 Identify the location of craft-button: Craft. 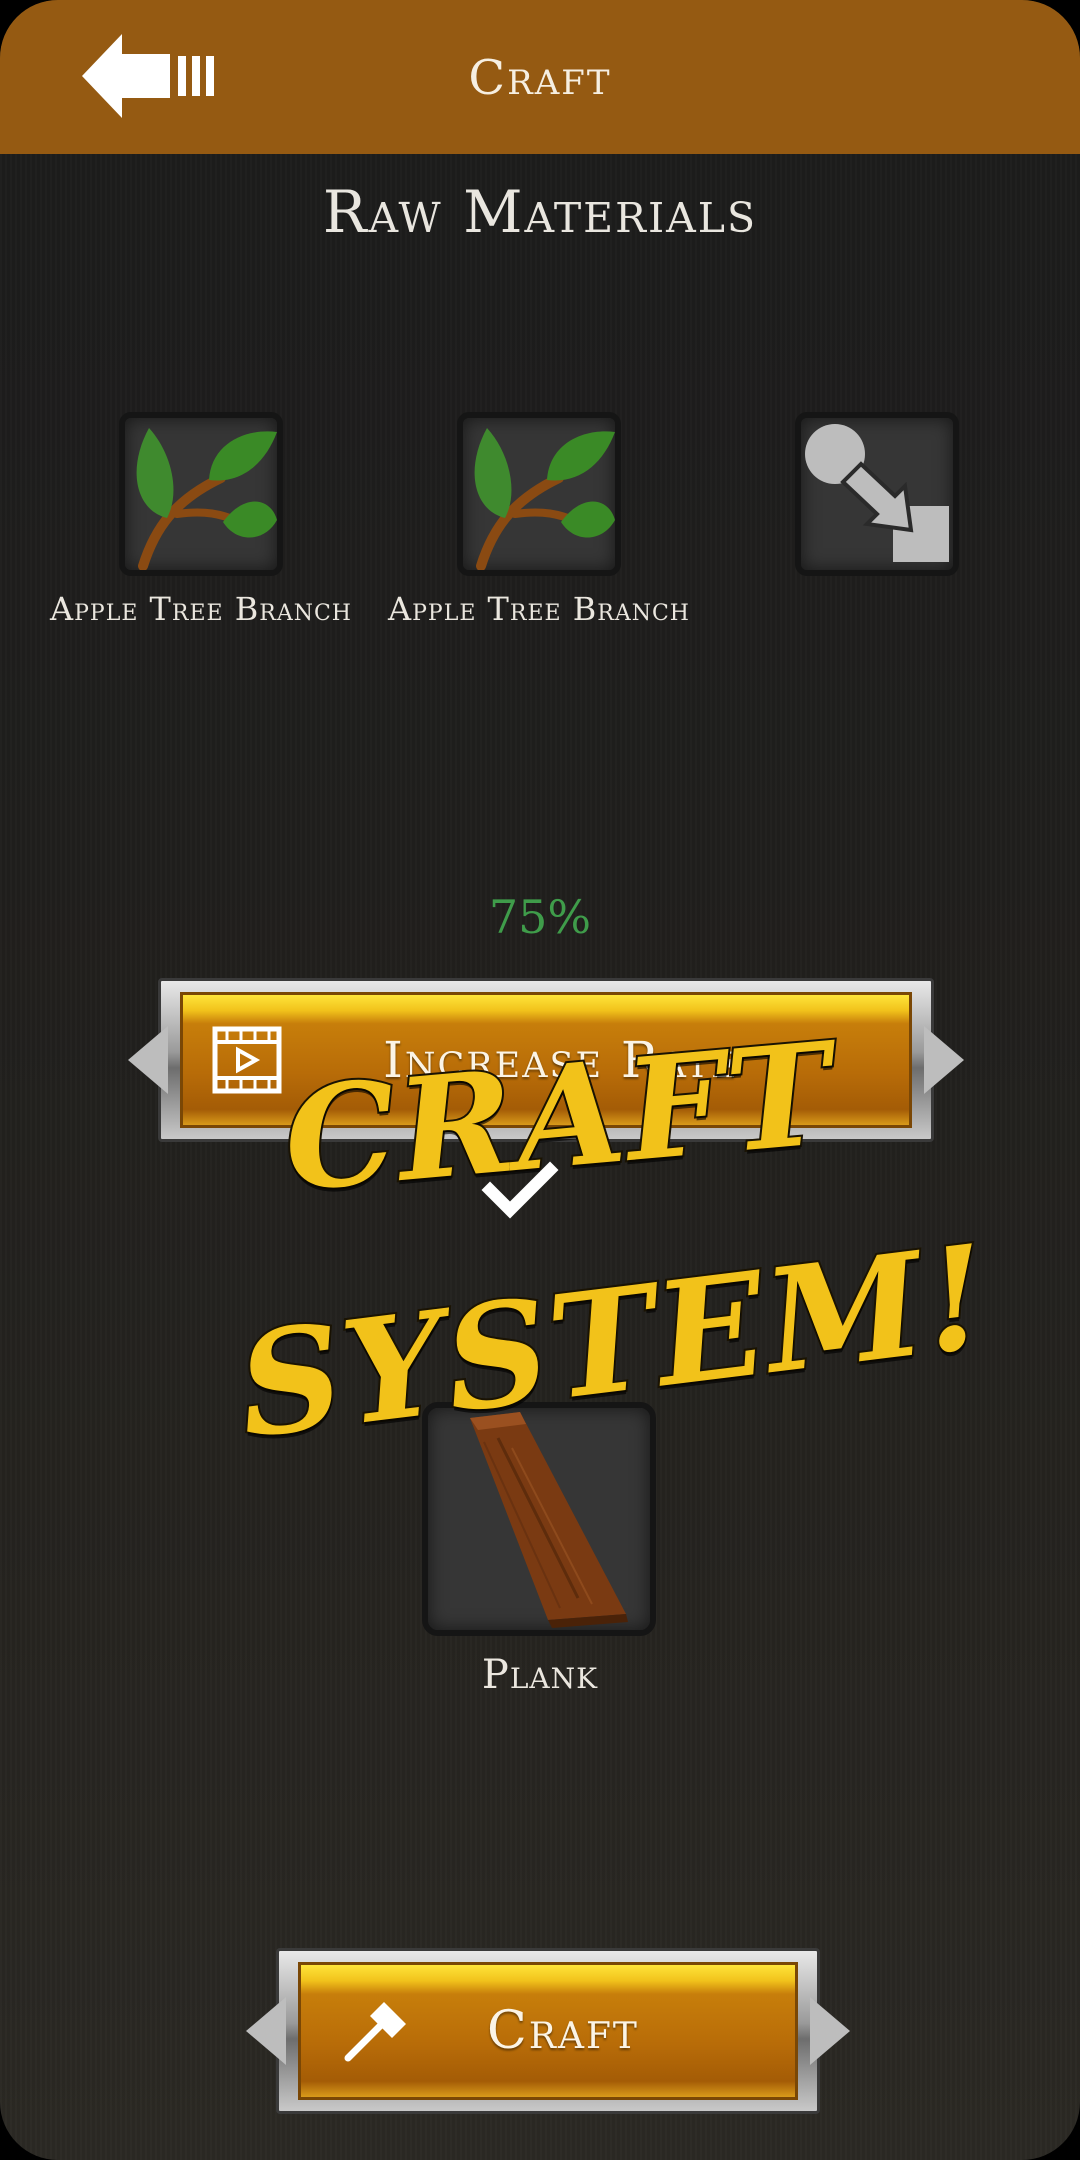
(548, 2031).